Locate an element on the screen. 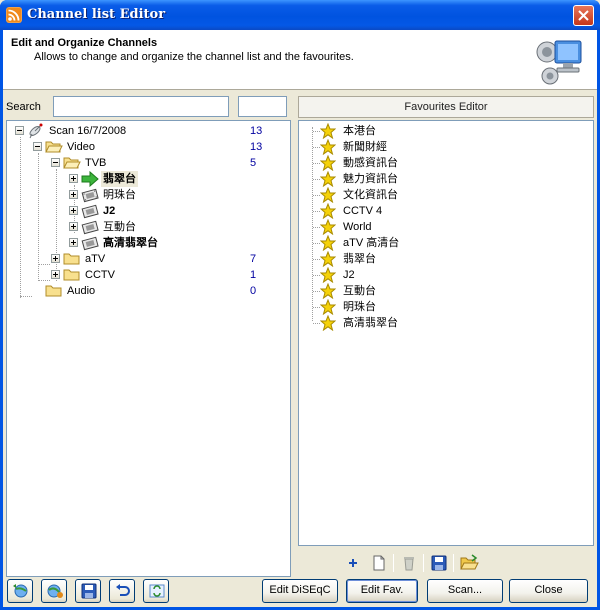 This screenshot has width=600, height=610. favourite-label: 魅力資訊台 is located at coordinates (370, 179).